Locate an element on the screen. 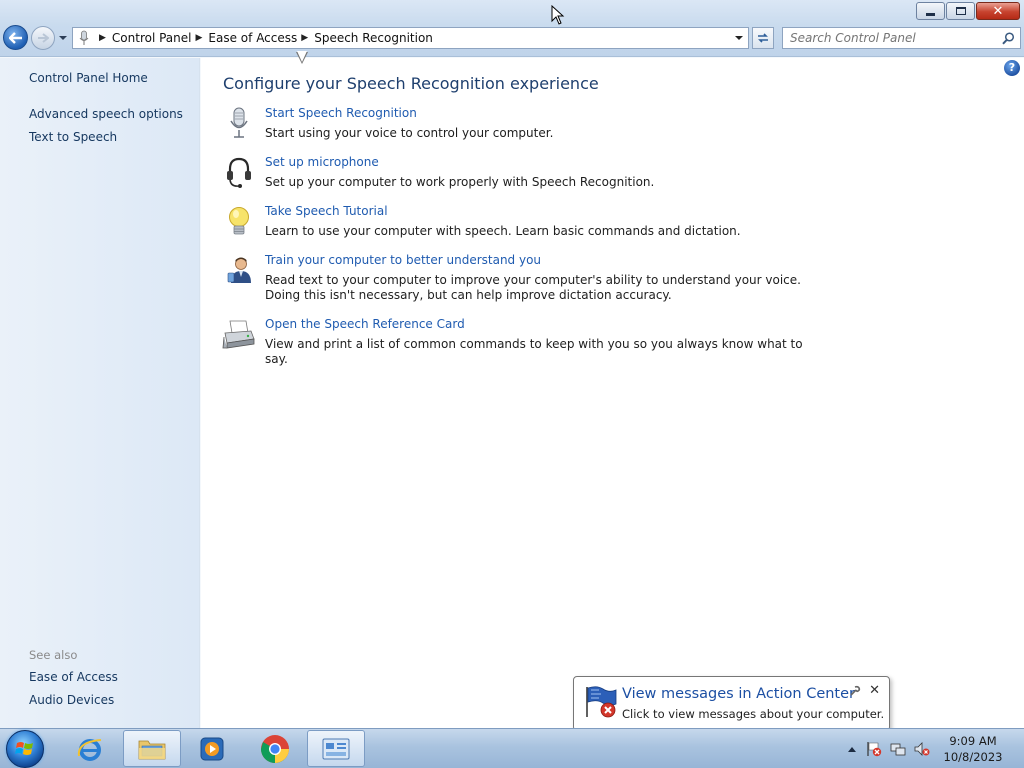 This screenshot has width=1024, height=768. taskbar-windows-explorer is located at coordinates (152, 748).